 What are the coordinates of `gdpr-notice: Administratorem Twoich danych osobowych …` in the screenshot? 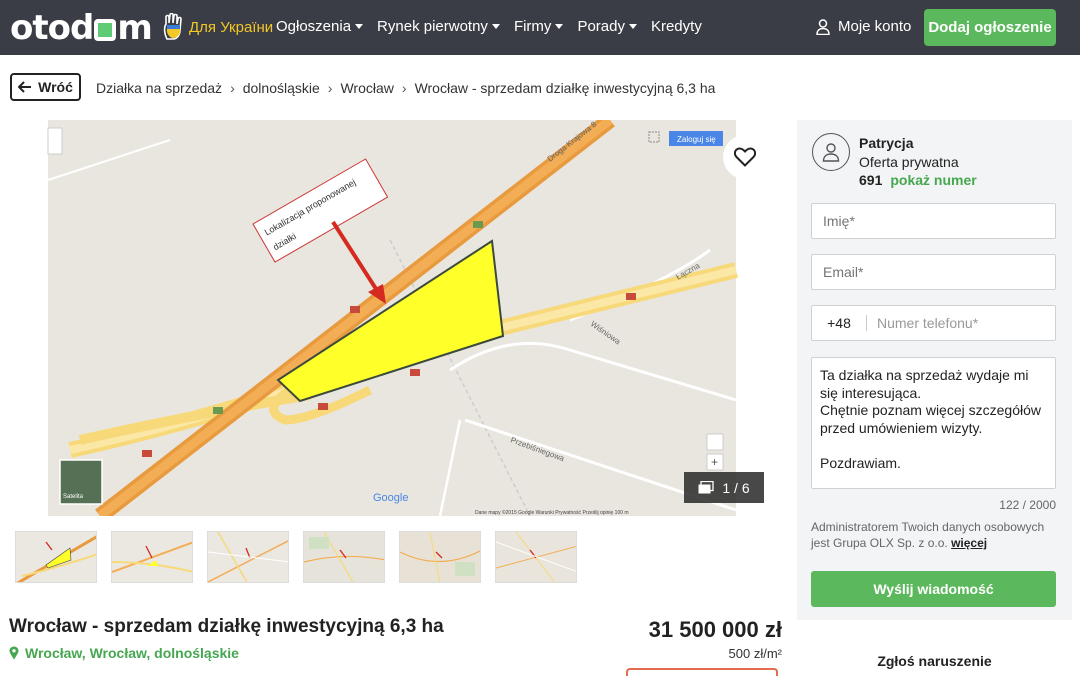 It's located at (936, 535).